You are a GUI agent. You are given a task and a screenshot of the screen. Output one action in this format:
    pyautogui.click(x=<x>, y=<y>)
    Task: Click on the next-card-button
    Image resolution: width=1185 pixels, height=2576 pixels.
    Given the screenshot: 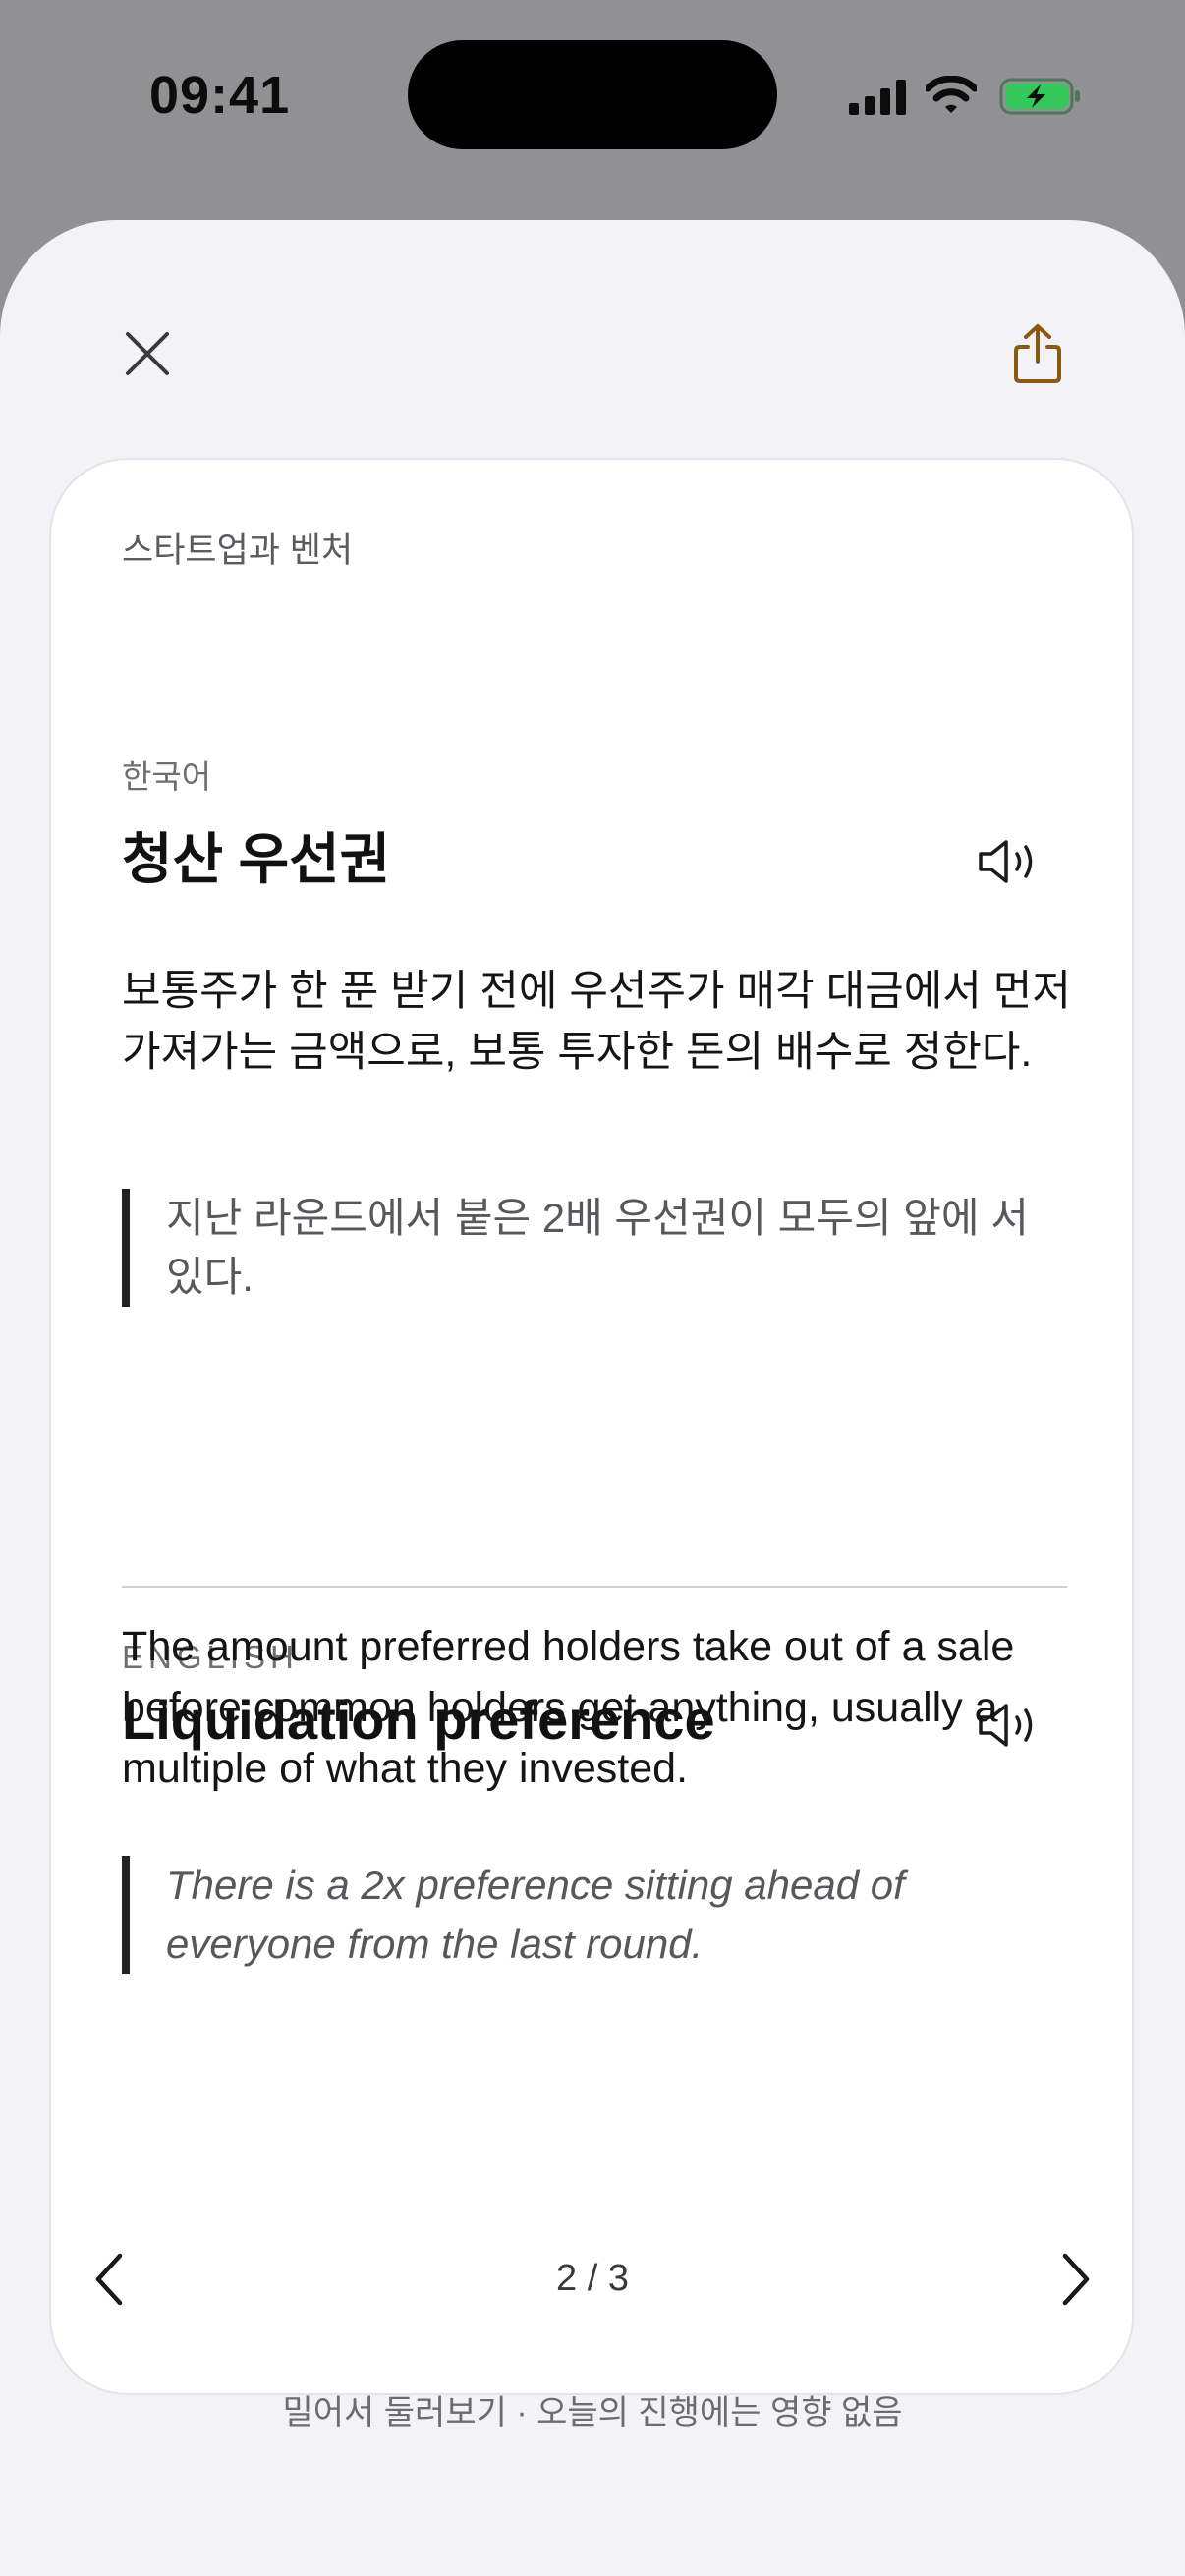 What is the action you would take?
    pyautogui.click(x=1075, y=2279)
    